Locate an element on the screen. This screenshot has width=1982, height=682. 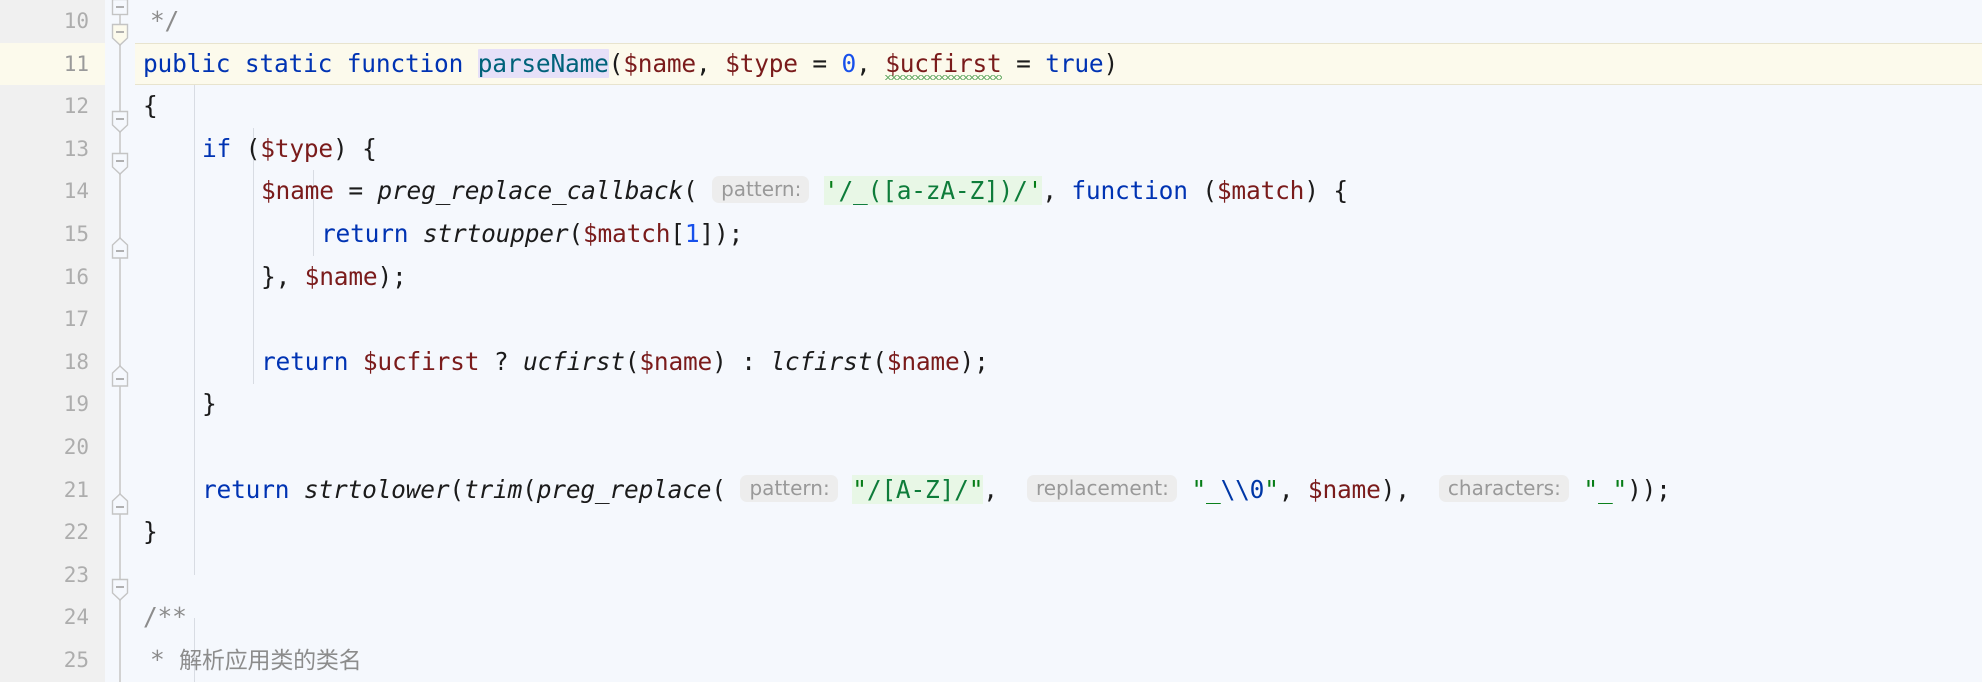
code-line: if ($type) { is located at coordinates (1043, 149).